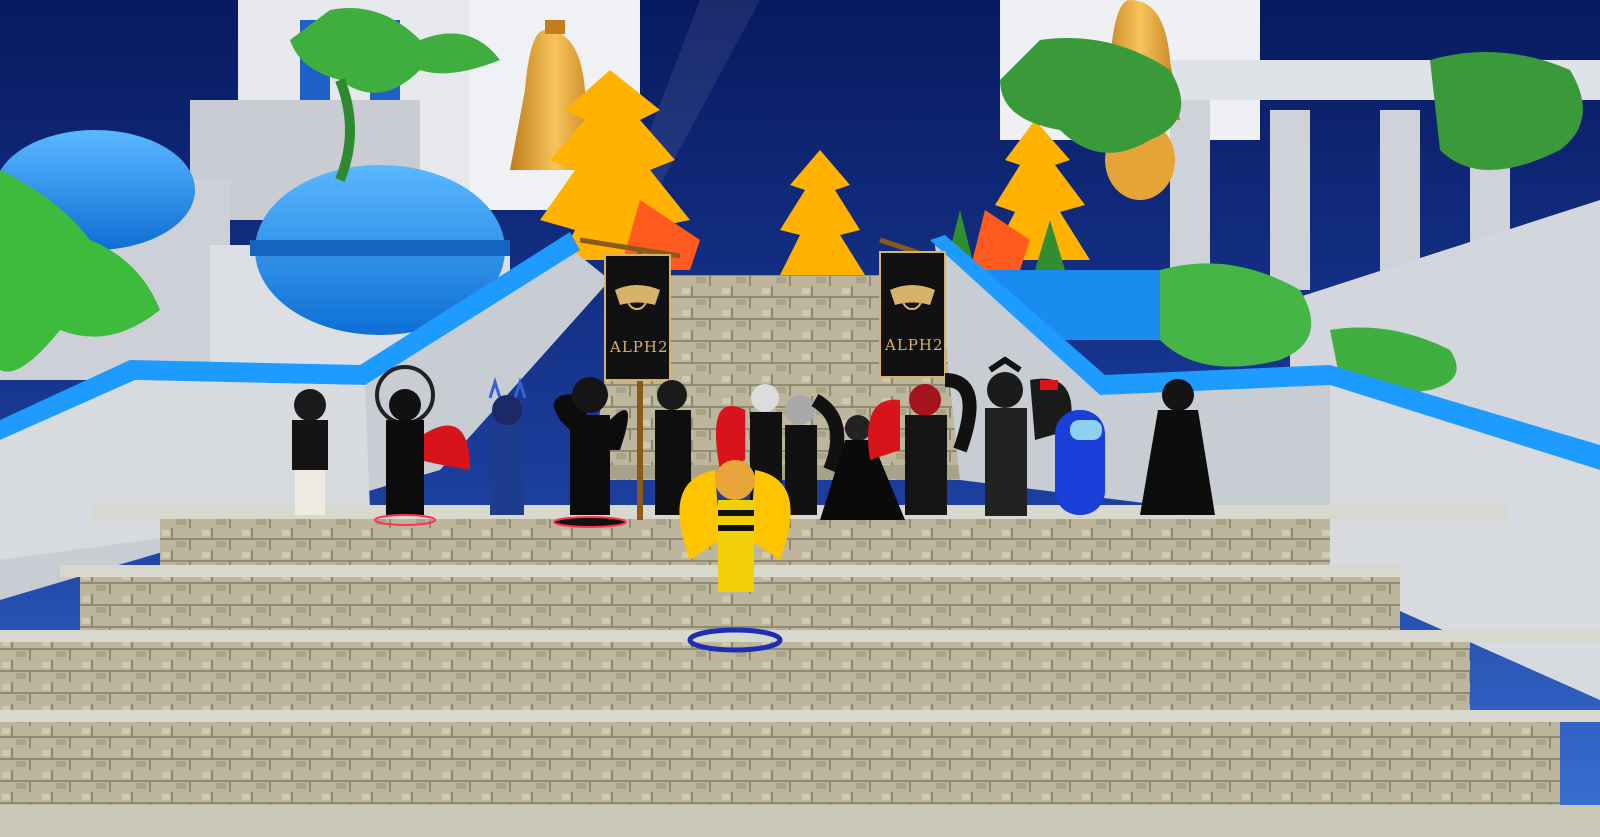  Describe the element at coordinates (914, 345) in the screenshot. I see `right-banner-text: ALPH2` at that location.